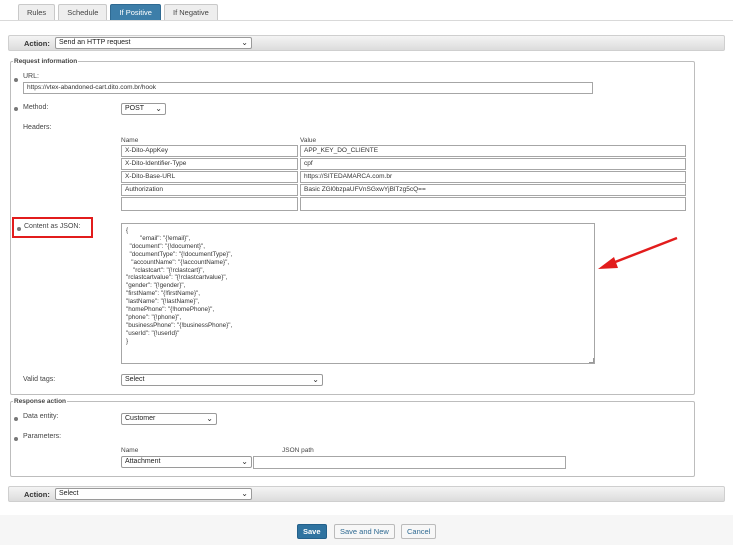  Describe the element at coordinates (46, 61) in the screenshot. I see `request-legend: Request information` at that location.